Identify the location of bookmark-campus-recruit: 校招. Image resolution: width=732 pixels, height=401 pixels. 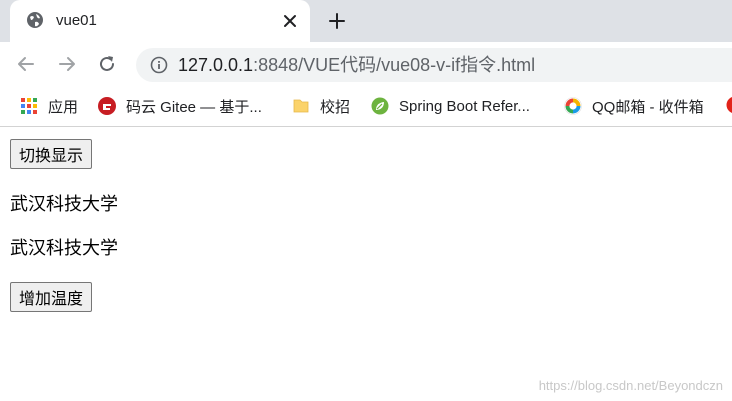
(321, 106).